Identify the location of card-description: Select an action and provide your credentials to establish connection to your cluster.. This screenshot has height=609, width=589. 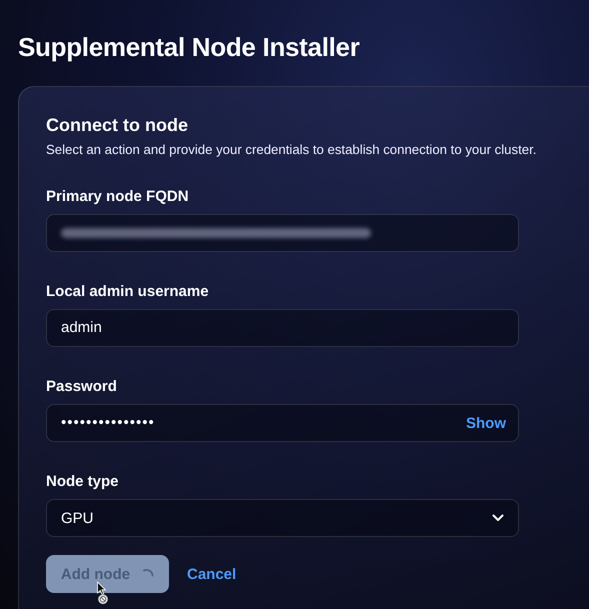
(292, 150).